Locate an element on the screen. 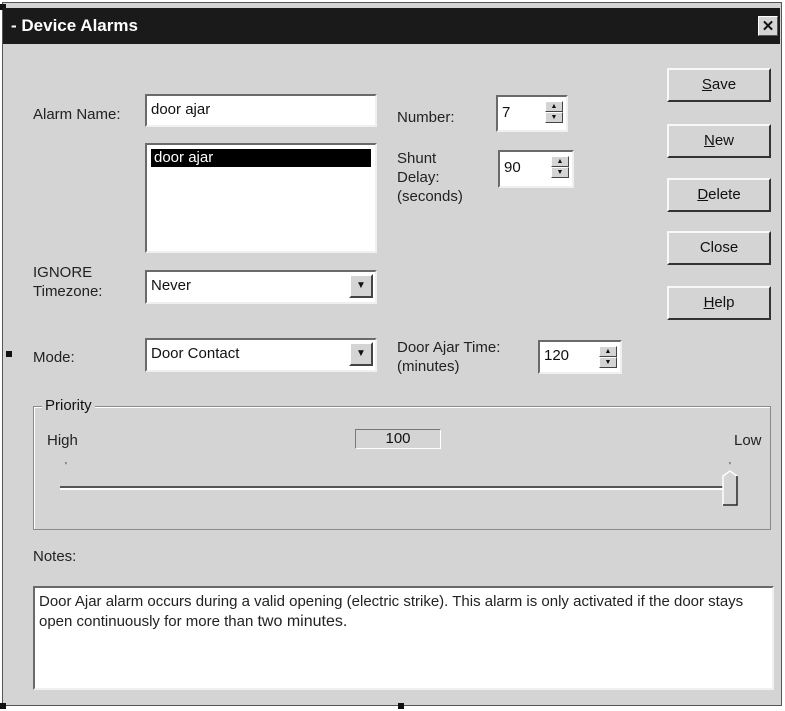  ignore-timezone-label-line2: Timezone: is located at coordinates (68, 291).